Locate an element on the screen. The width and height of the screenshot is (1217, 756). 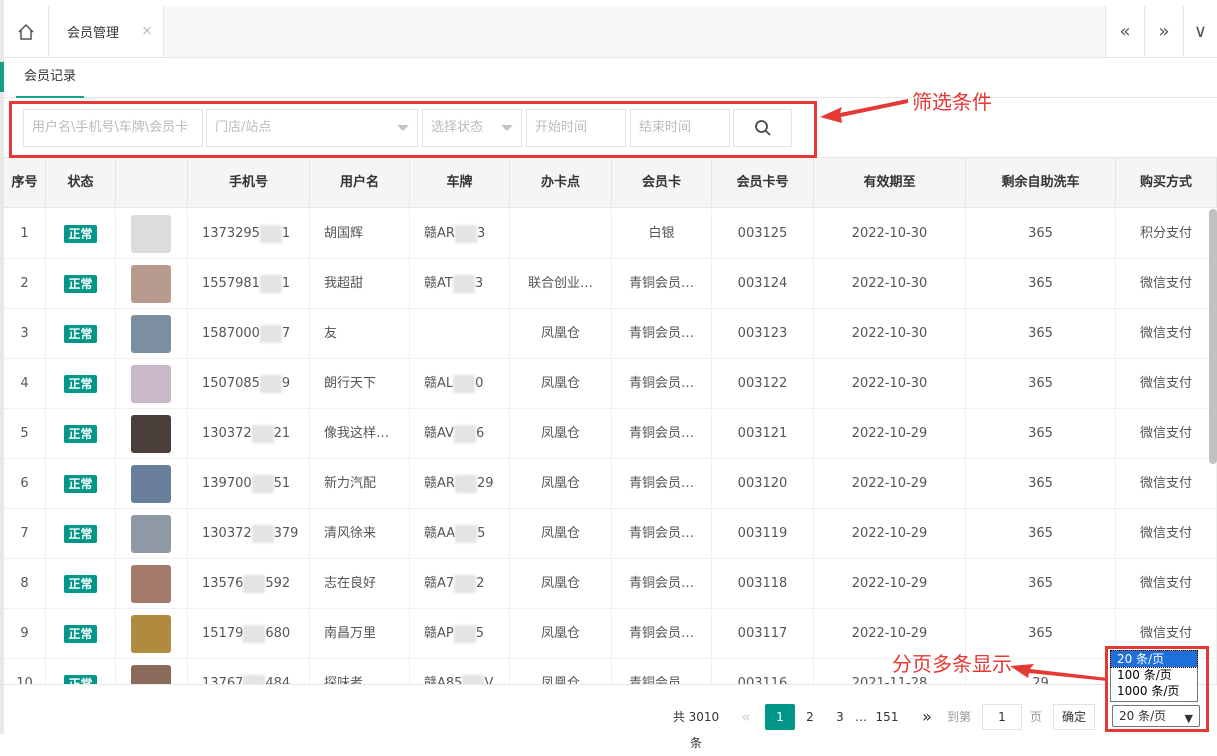
cell-seq: 7 is located at coordinates (25, 534).